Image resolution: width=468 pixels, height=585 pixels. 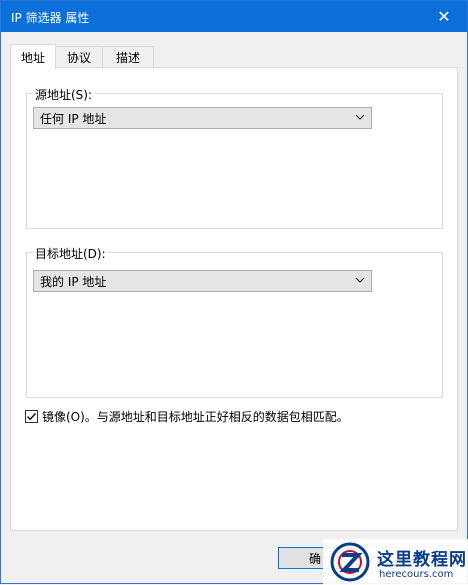 I want to click on source-address-label: 源地址(S):, so click(x=64, y=94).